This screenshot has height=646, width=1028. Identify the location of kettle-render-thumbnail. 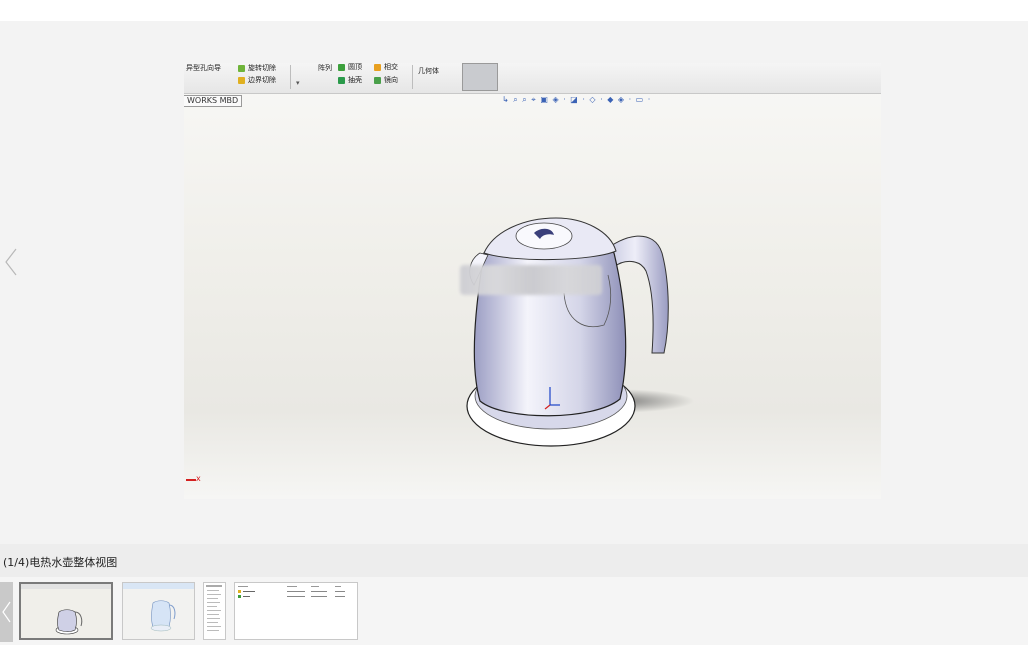
(158, 611).